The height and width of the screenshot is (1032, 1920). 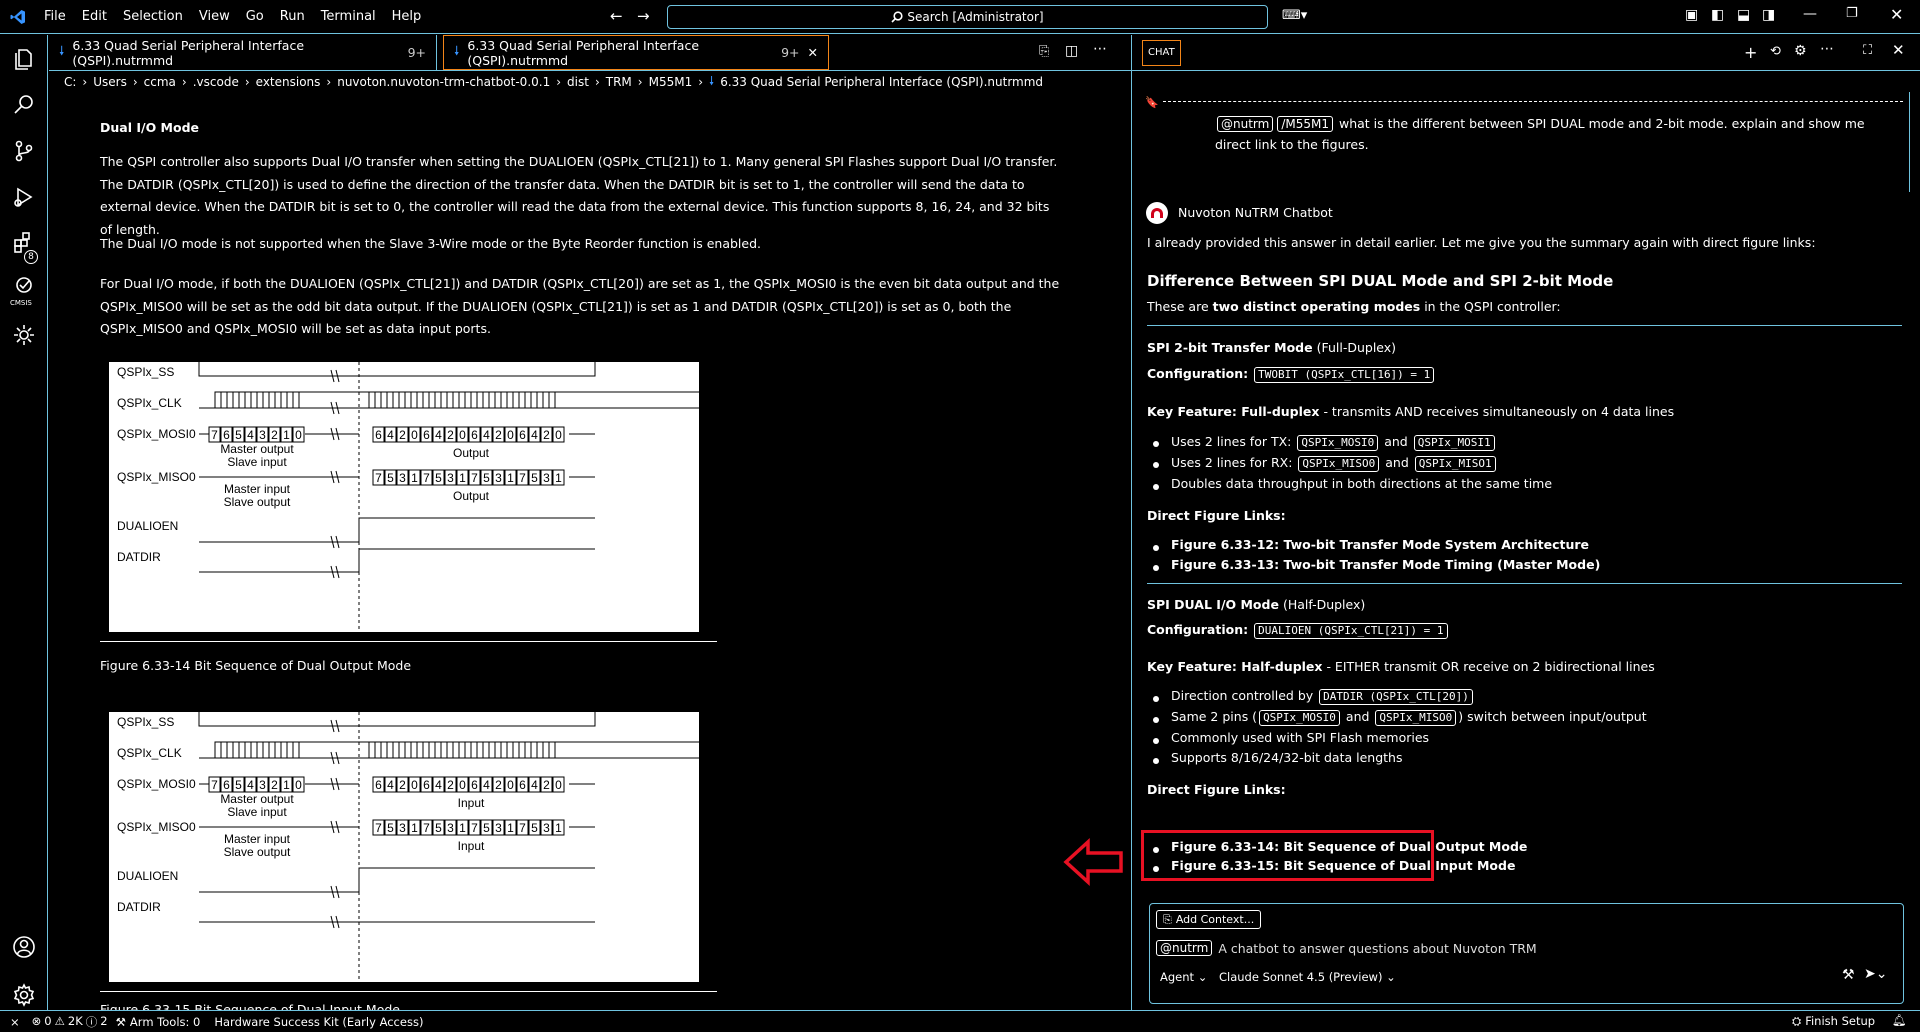 What do you see at coordinates (1768, 15) in the screenshot?
I see `toggle-secondary-sidebar-icon: ◨` at bounding box center [1768, 15].